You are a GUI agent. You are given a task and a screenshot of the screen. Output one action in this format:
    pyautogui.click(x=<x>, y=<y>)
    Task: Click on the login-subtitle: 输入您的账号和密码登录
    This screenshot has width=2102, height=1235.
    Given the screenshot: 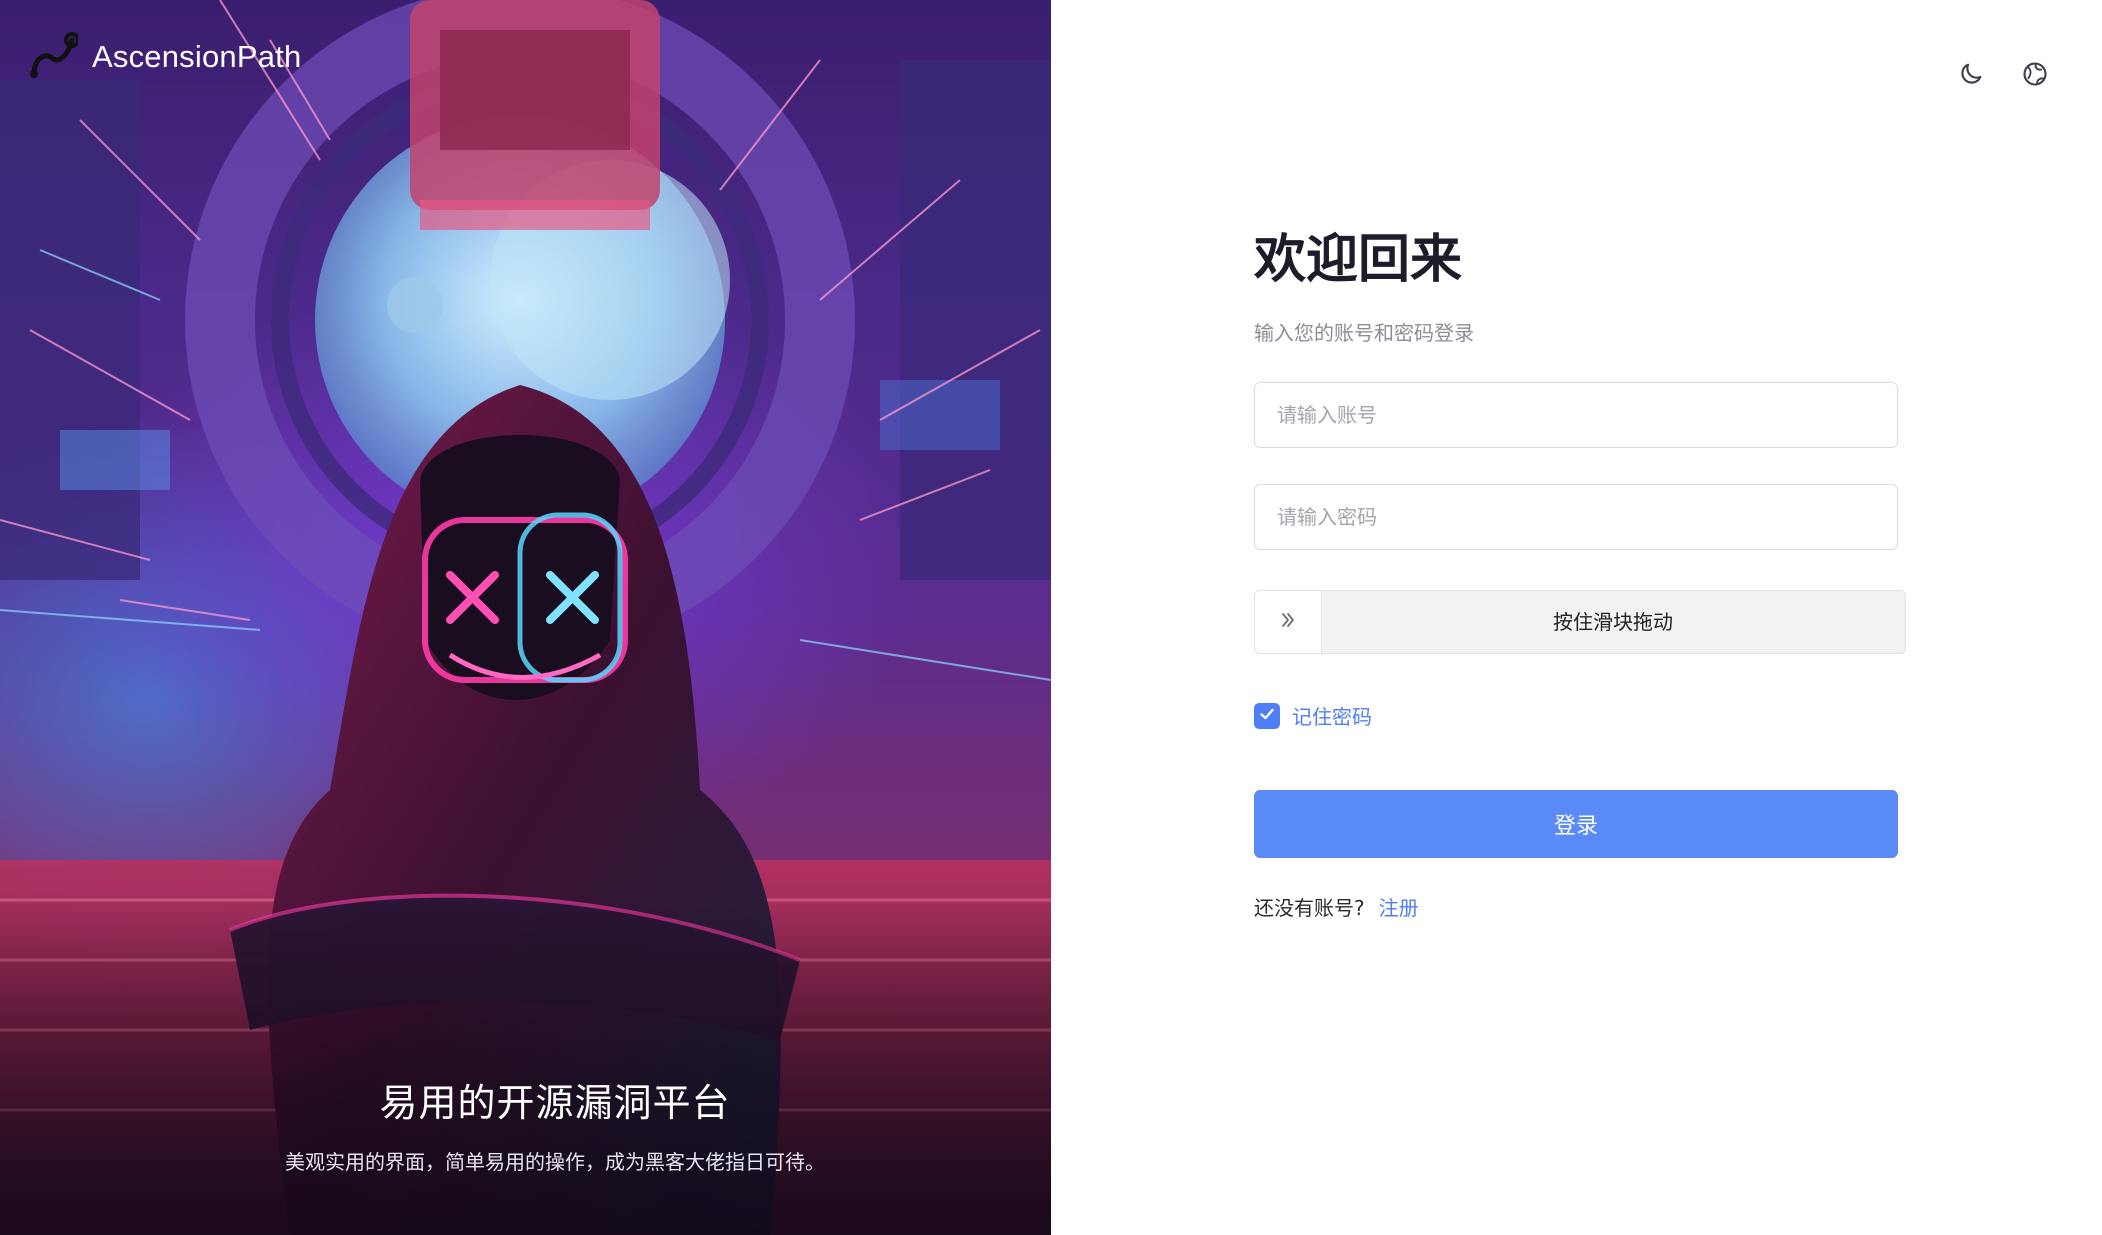 What is the action you would take?
    pyautogui.click(x=1364, y=333)
    